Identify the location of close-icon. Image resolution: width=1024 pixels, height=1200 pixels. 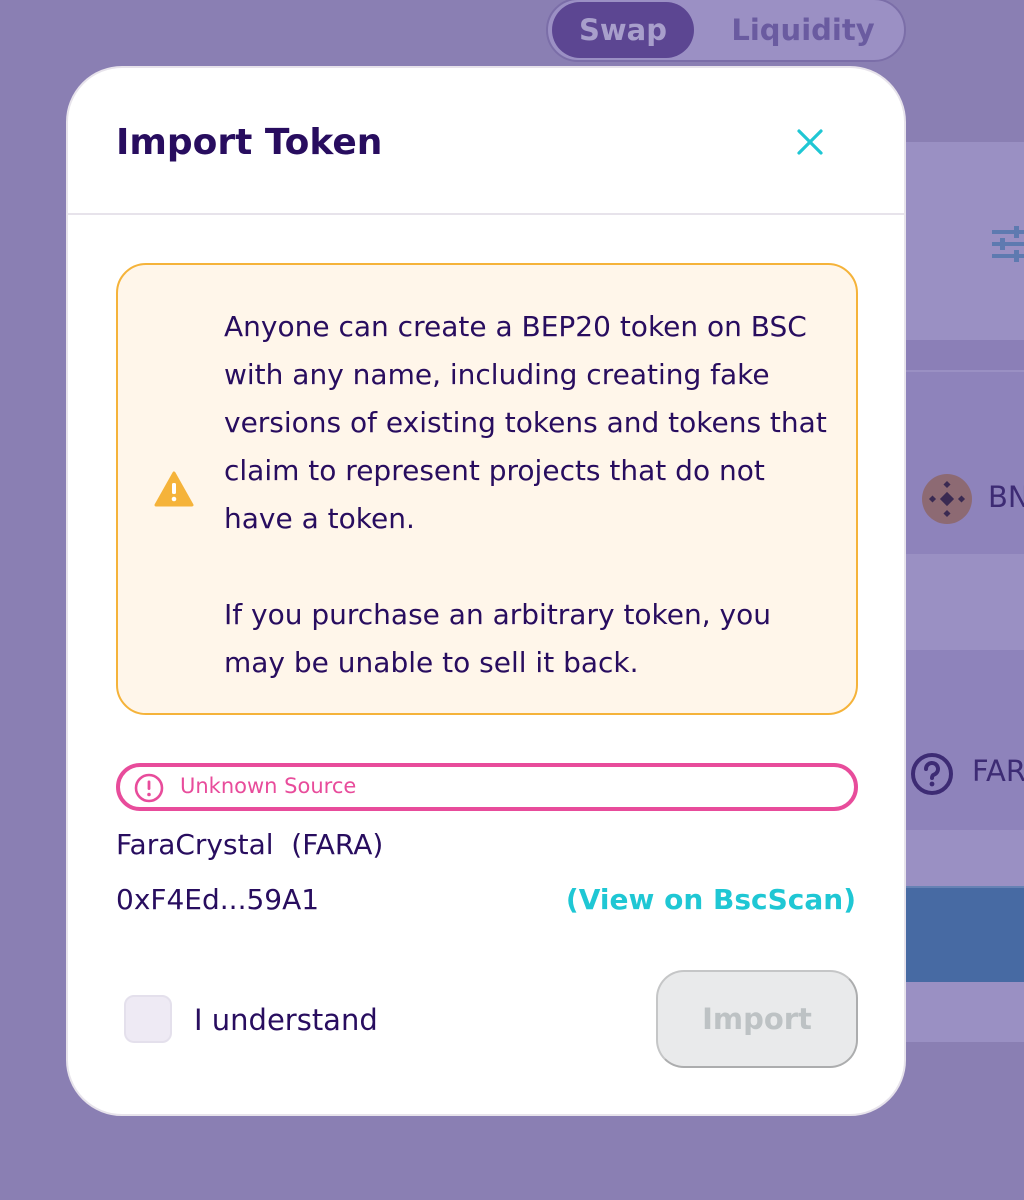
(810, 142).